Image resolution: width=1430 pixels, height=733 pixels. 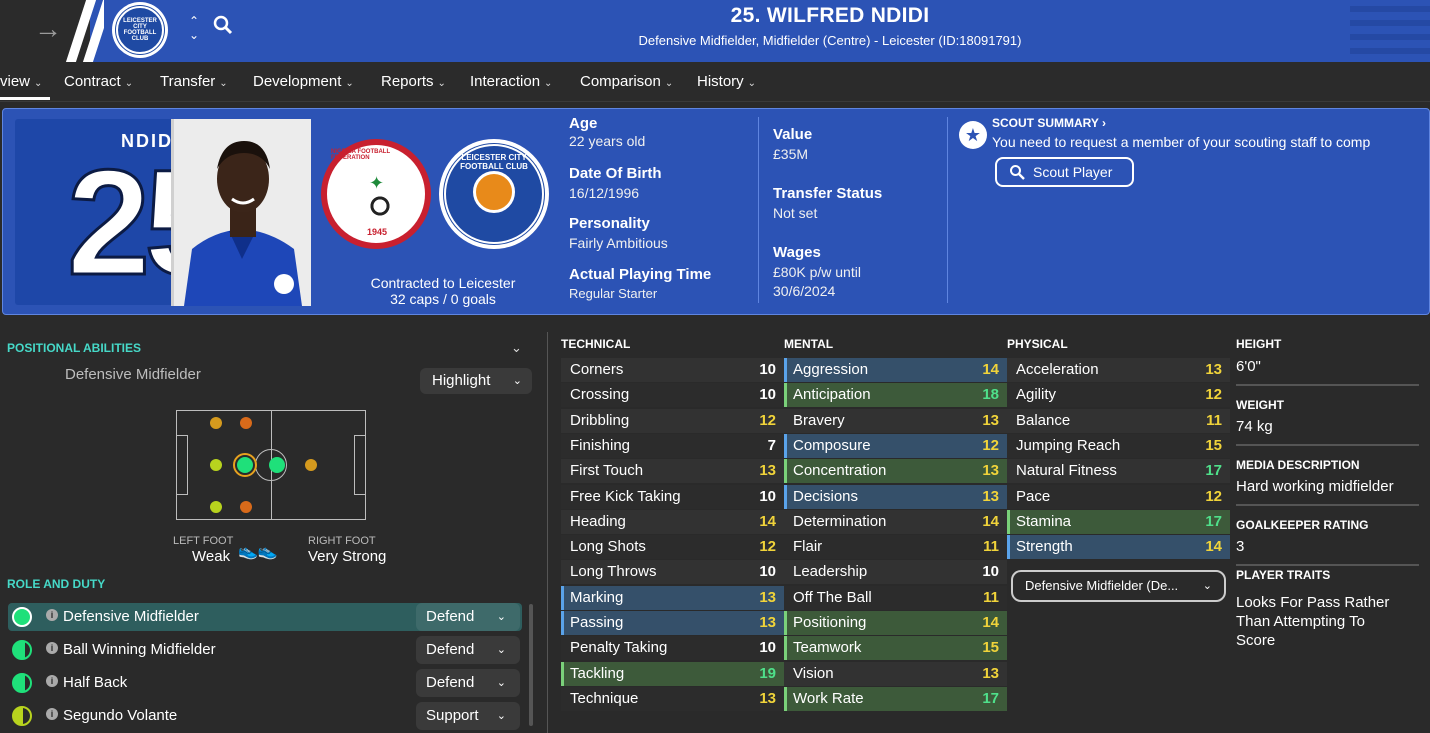 I want to click on attribute-row: Composure 12, so click(x=895, y=445).